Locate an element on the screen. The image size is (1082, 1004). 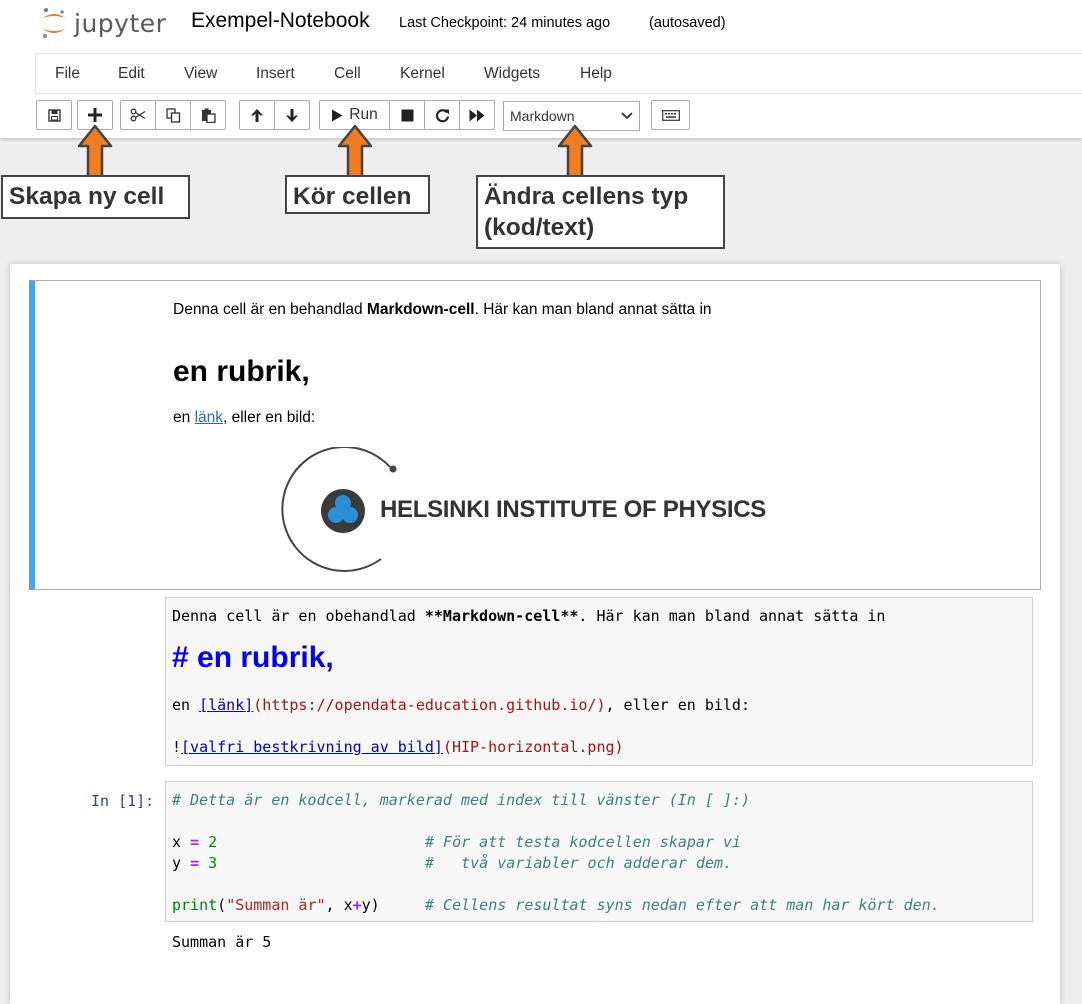
interrupt-kernel-button is located at coordinates (407, 115).